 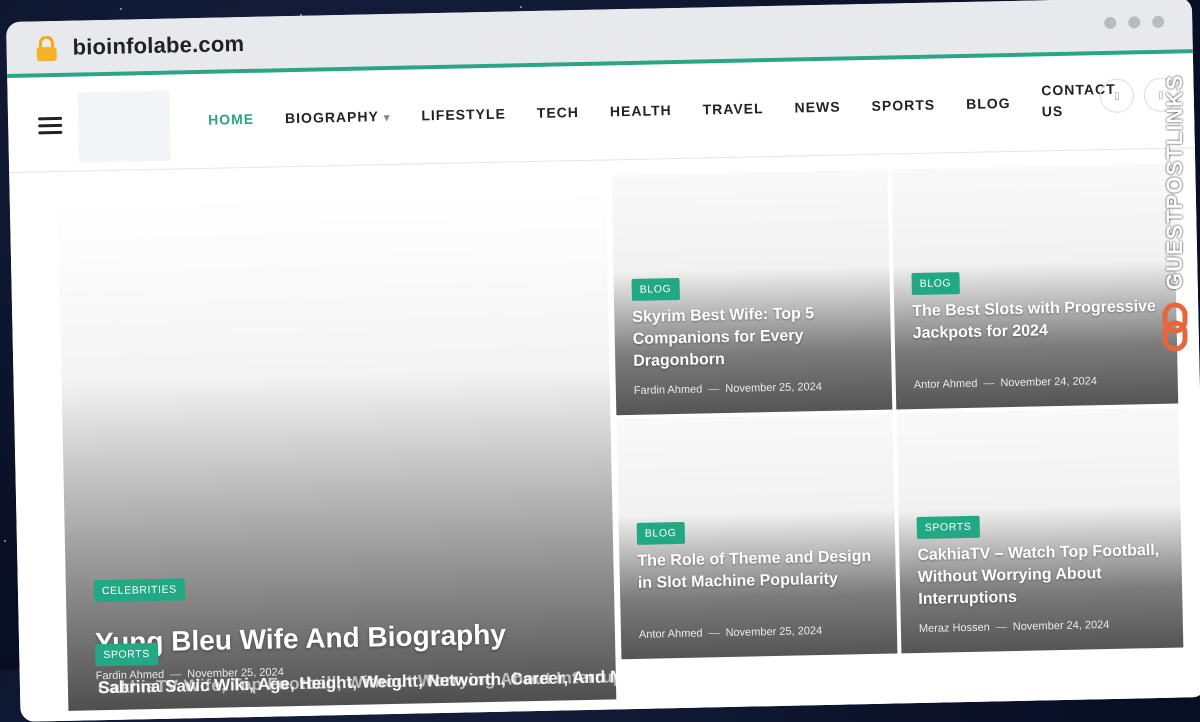 What do you see at coordinates (903, 105) in the screenshot?
I see `nav-item-sports: SPORTS` at bounding box center [903, 105].